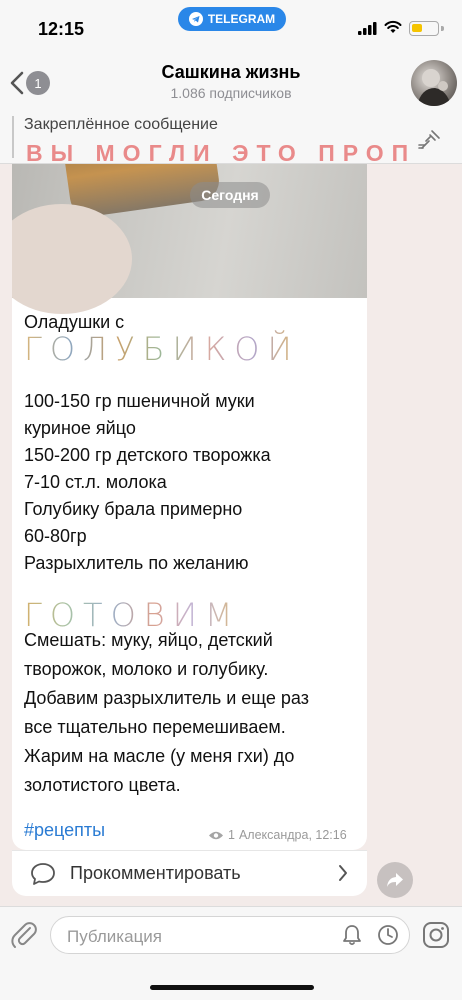  I want to click on subscriber-count: 1.086 подписчиков, so click(231, 93).